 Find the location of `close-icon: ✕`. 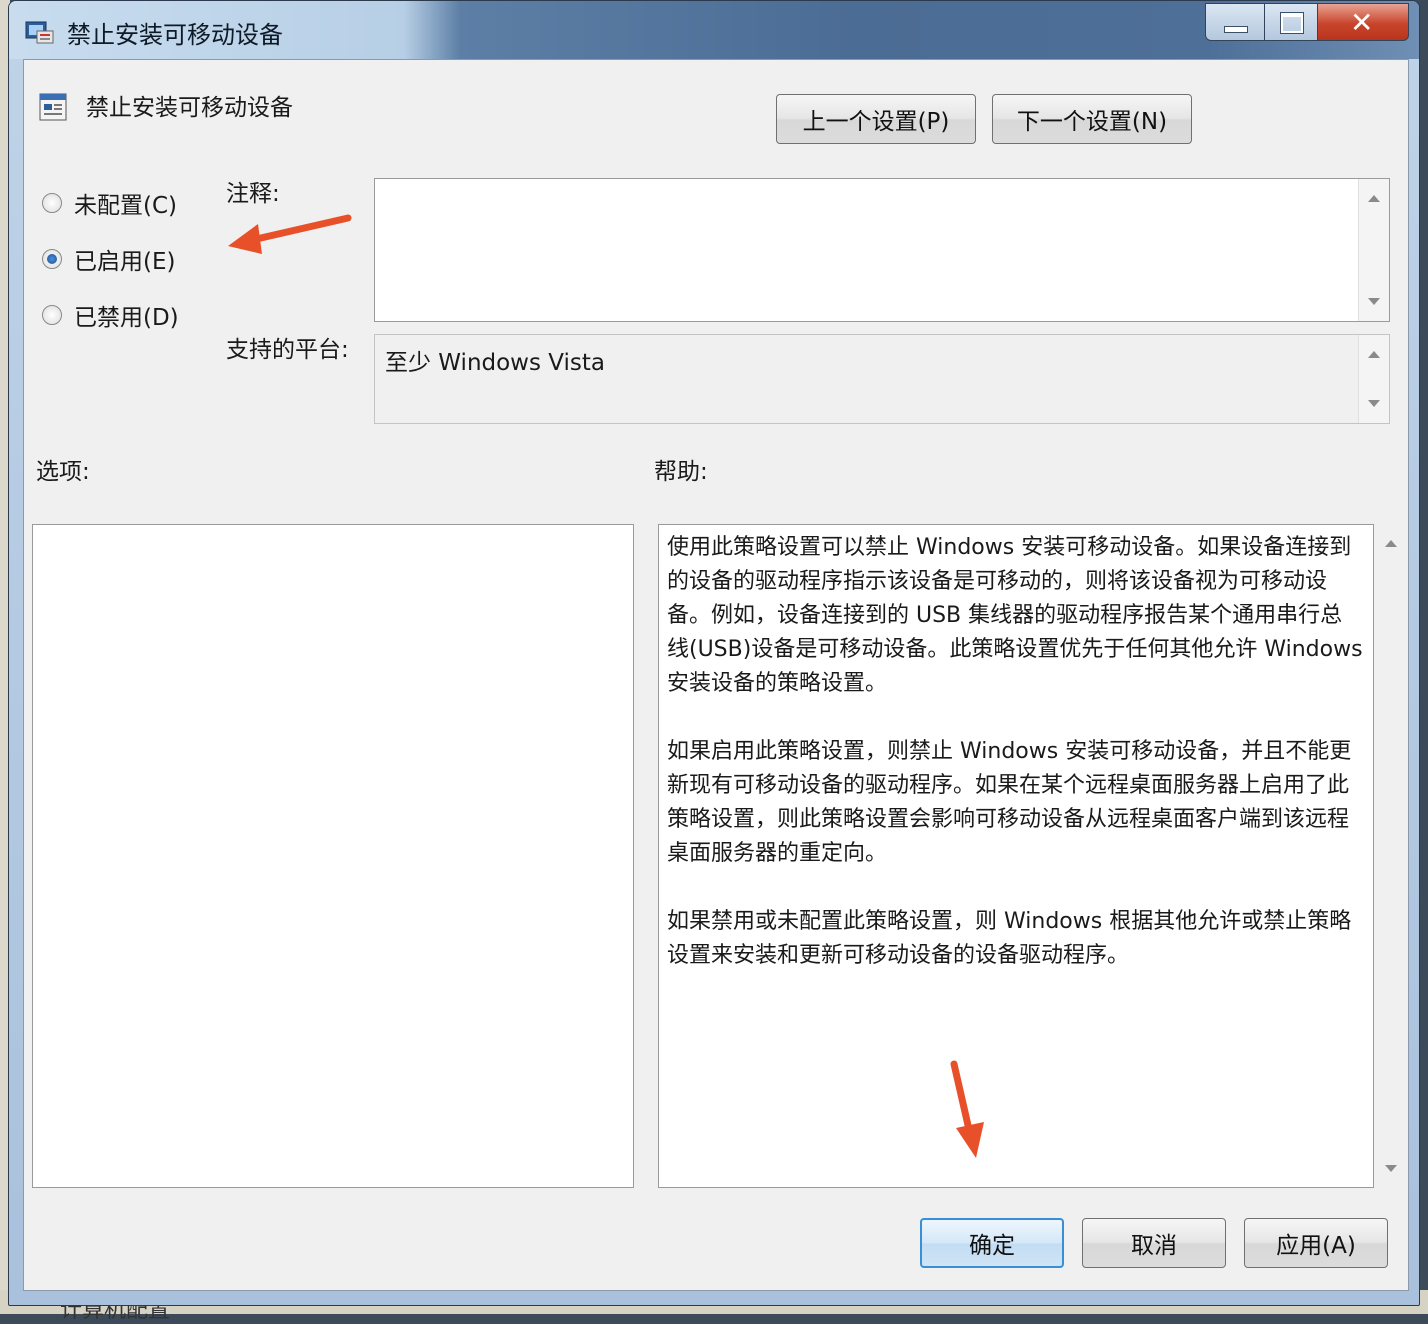

close-icon: ✕ is located at coordinates (1362, 22).